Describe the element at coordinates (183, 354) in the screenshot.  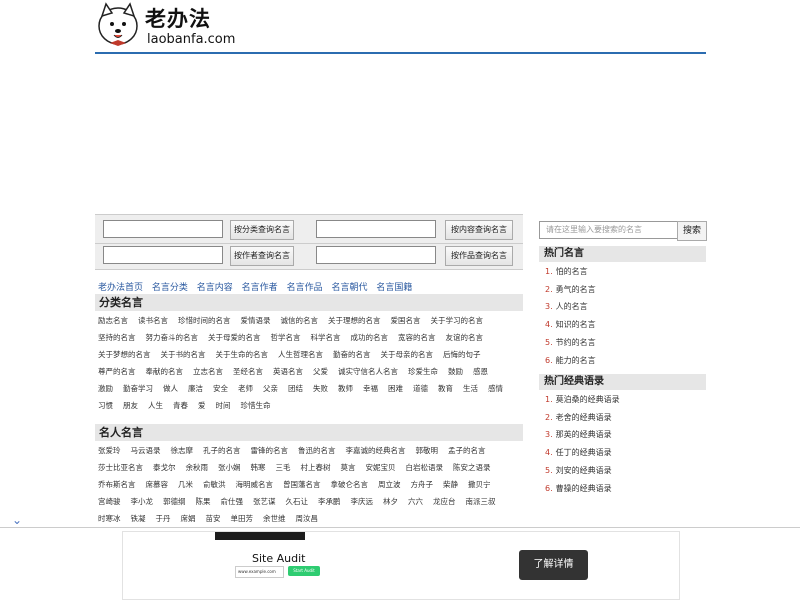
I see `category-tag-link: 关于书的名言` at that location.